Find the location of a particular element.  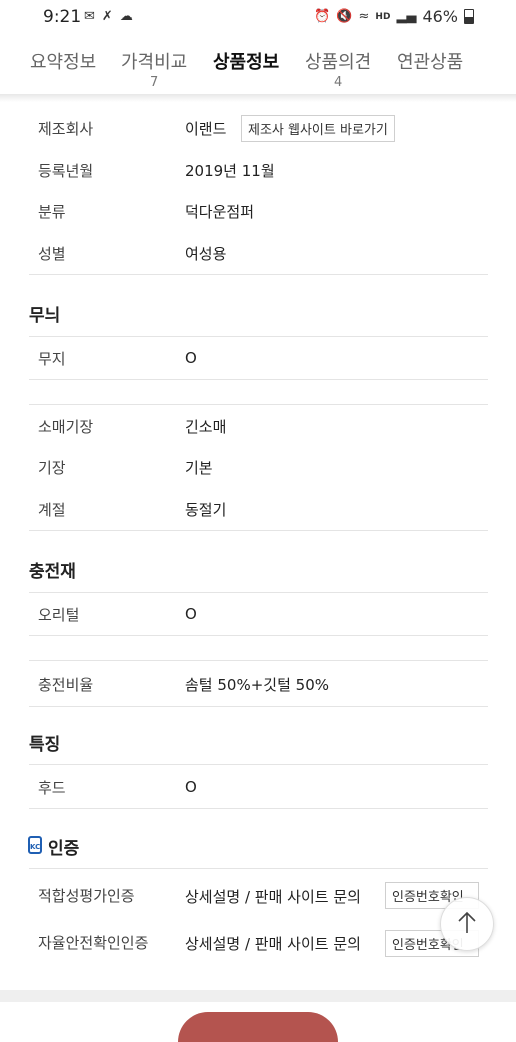

pattern-table: 무지 O is located at coordinates (258, 358).